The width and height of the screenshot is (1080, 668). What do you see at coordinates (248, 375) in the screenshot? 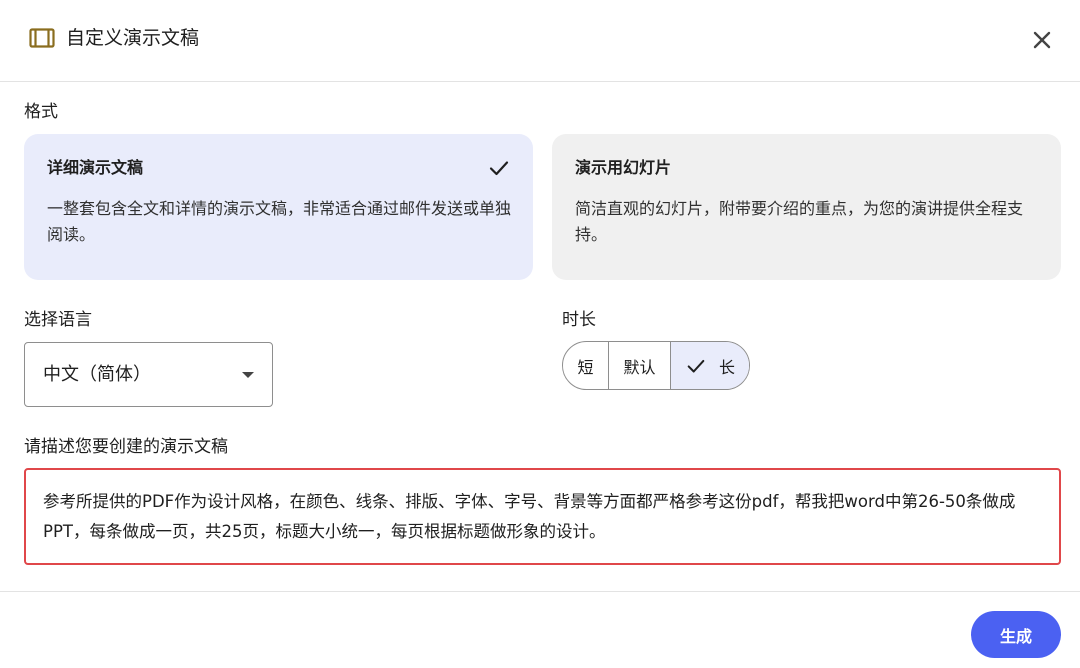
I see `caret-down-icon` at bounding box center [248, 375].